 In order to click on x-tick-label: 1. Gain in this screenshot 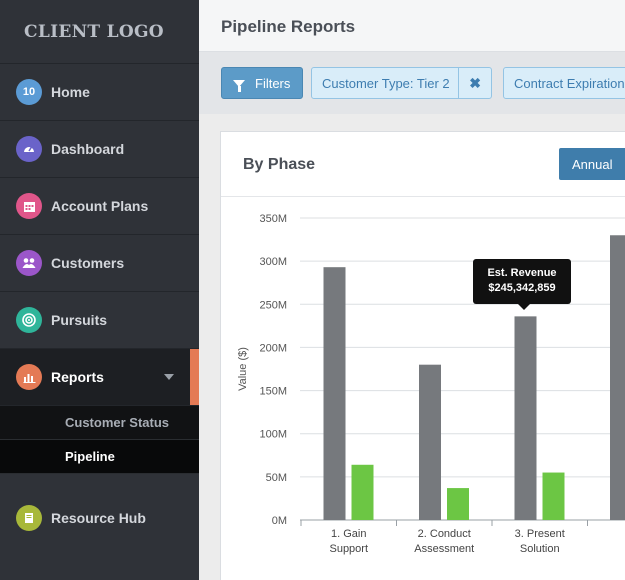, I will do `click(348, 534)`.